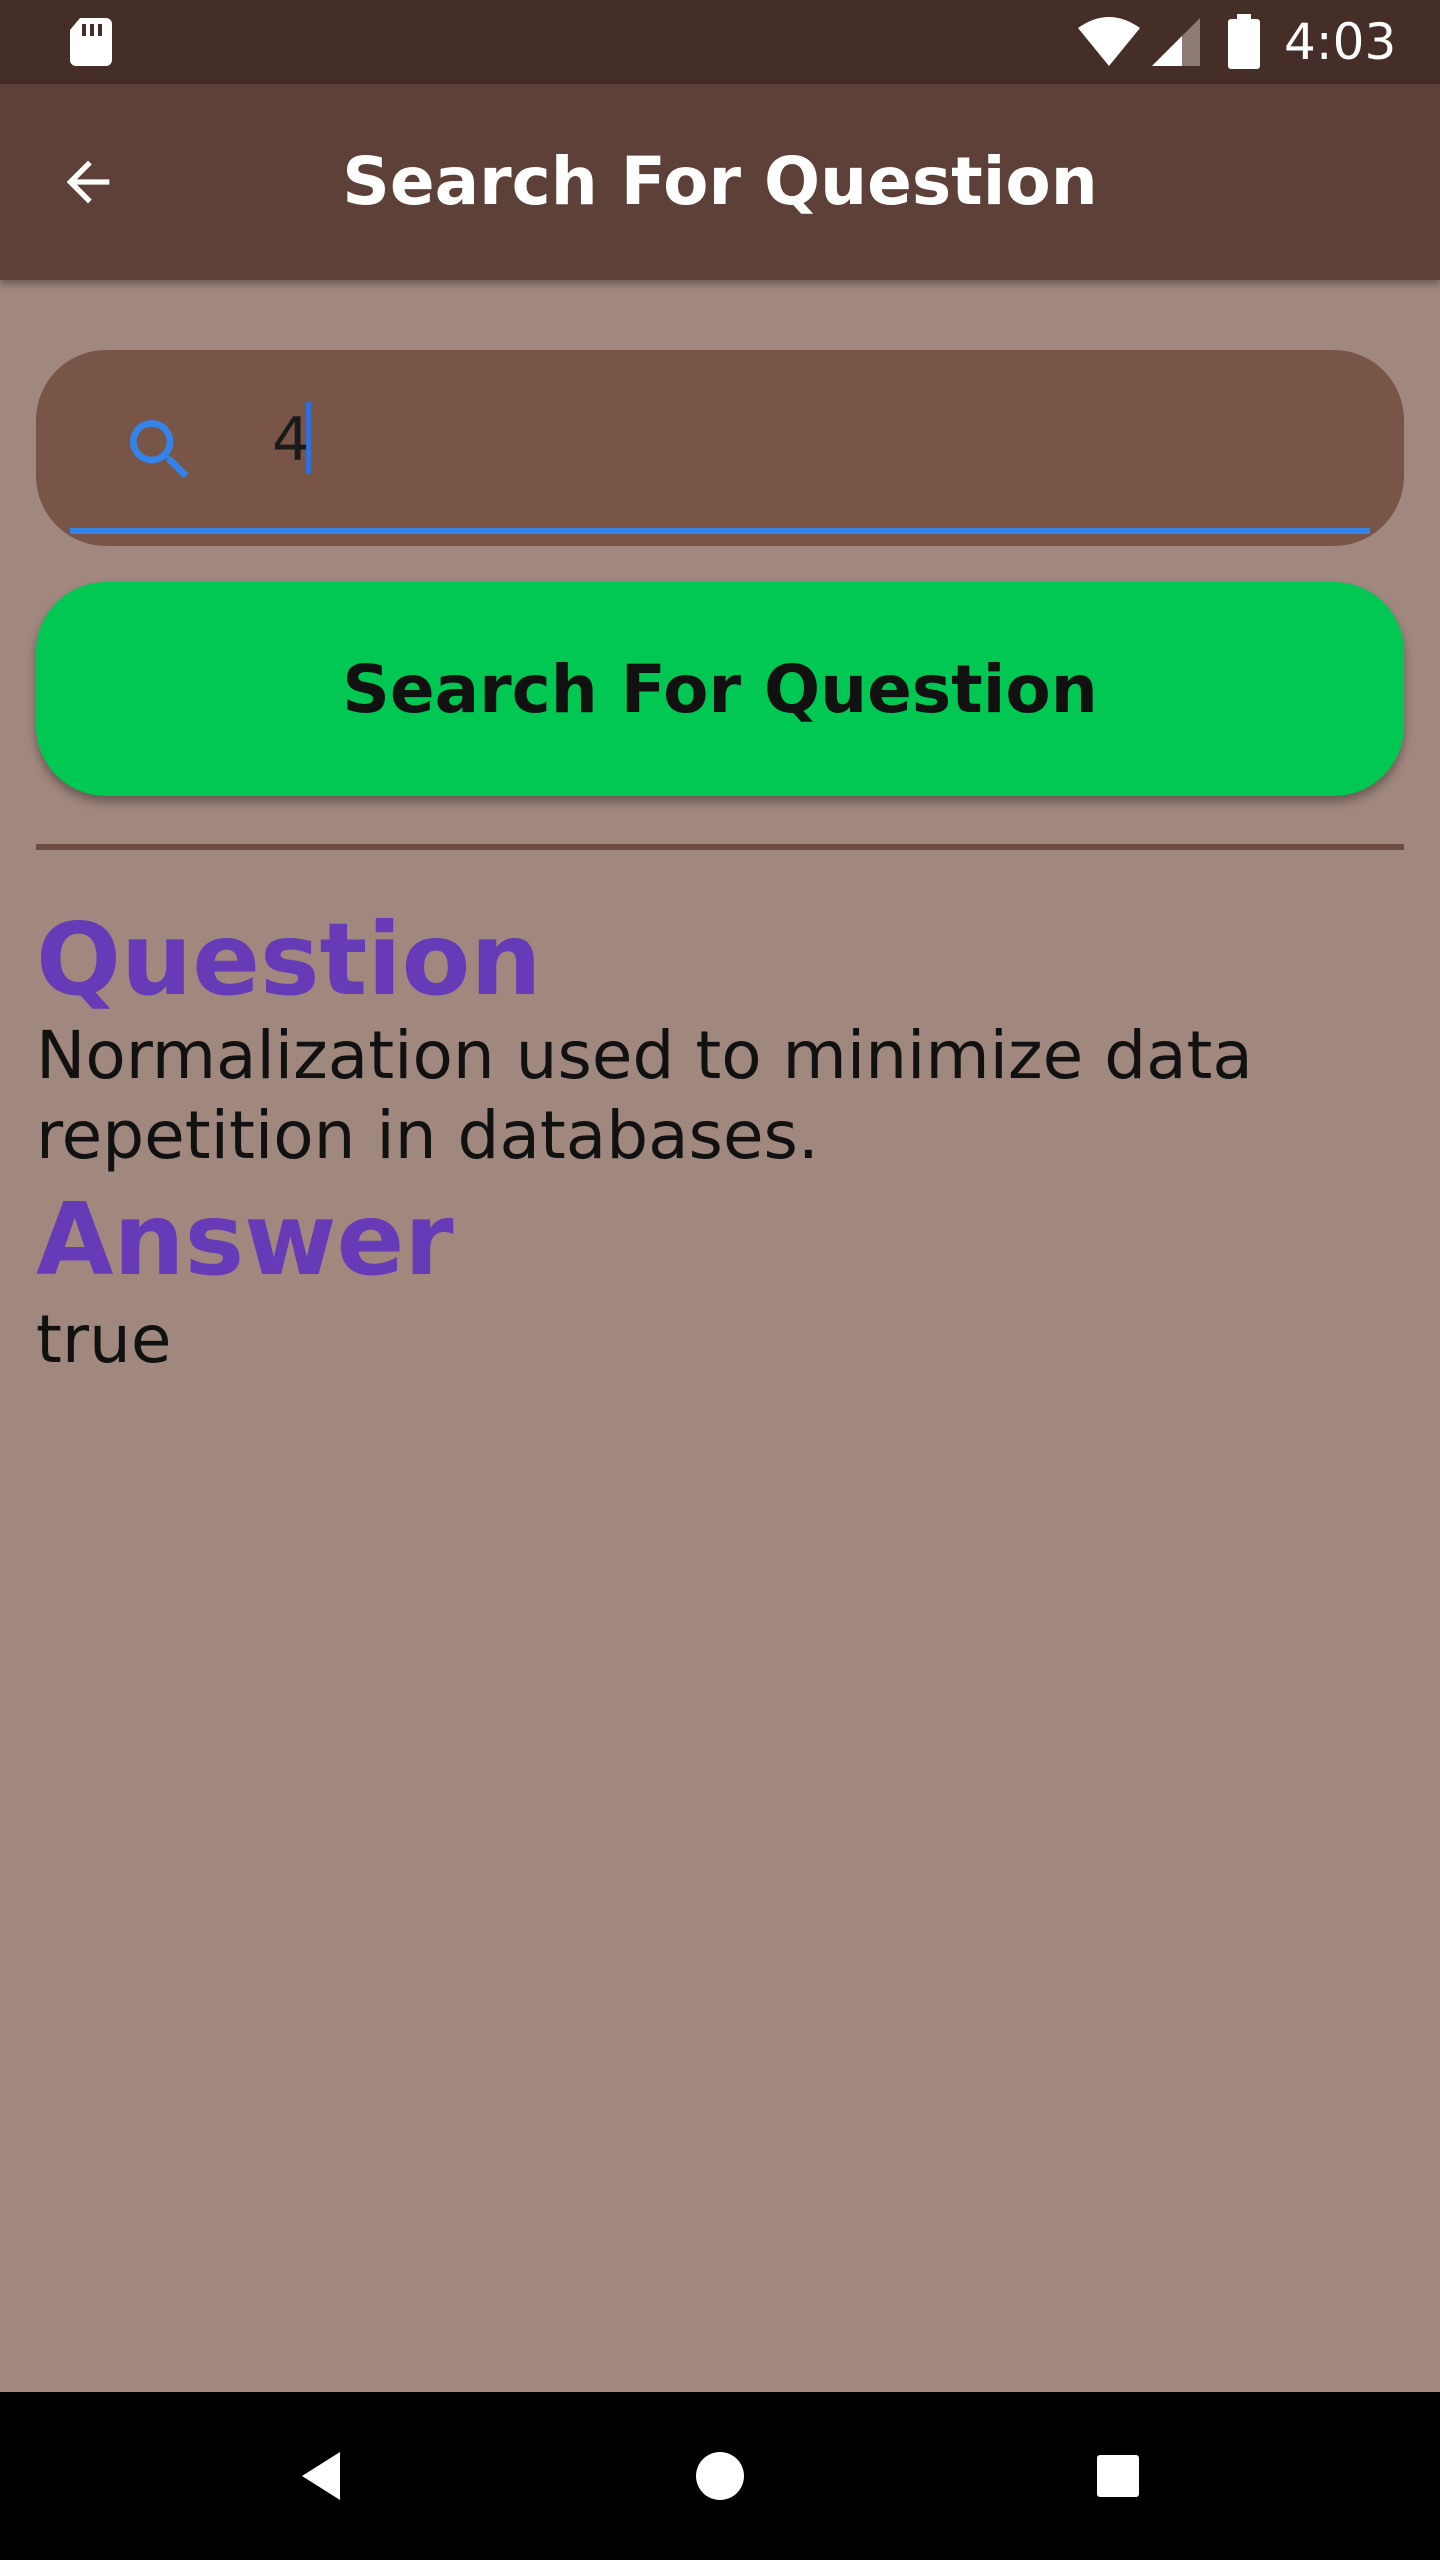  What do you see at coordinates (104, 1339) in the screenshot?
I see `answer-text: true` at bounding box center [104, 1339].